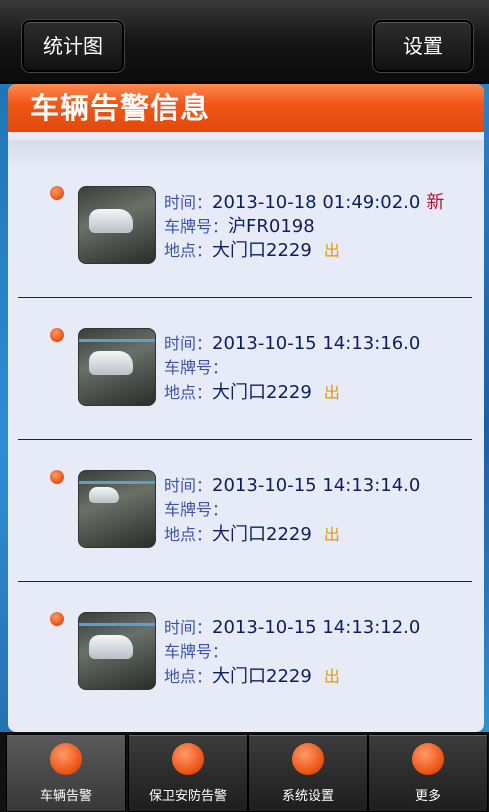 This screenshot has height=812, width=489. I want to click on page-title: 车辆告警信息, so click(246, 108).